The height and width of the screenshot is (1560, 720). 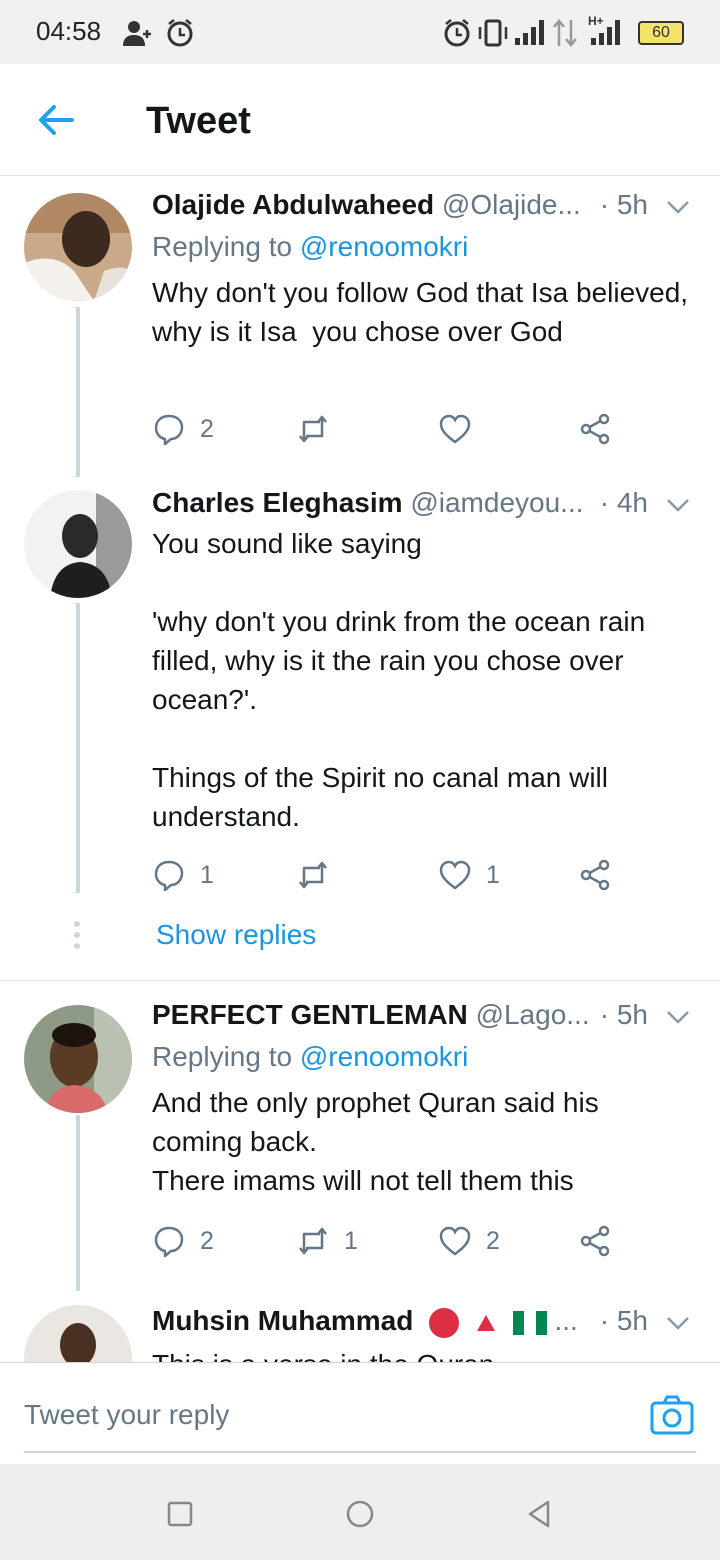 I want to click on tweet-time: · 4h, so click(x=623, y=502).